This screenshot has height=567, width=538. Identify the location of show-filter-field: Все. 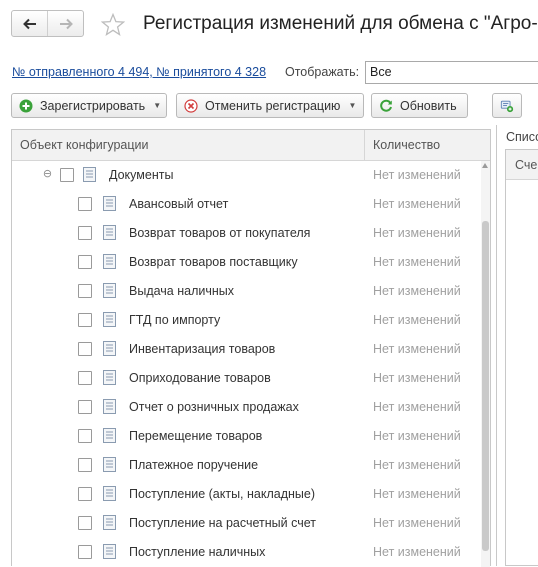
(451, 72).